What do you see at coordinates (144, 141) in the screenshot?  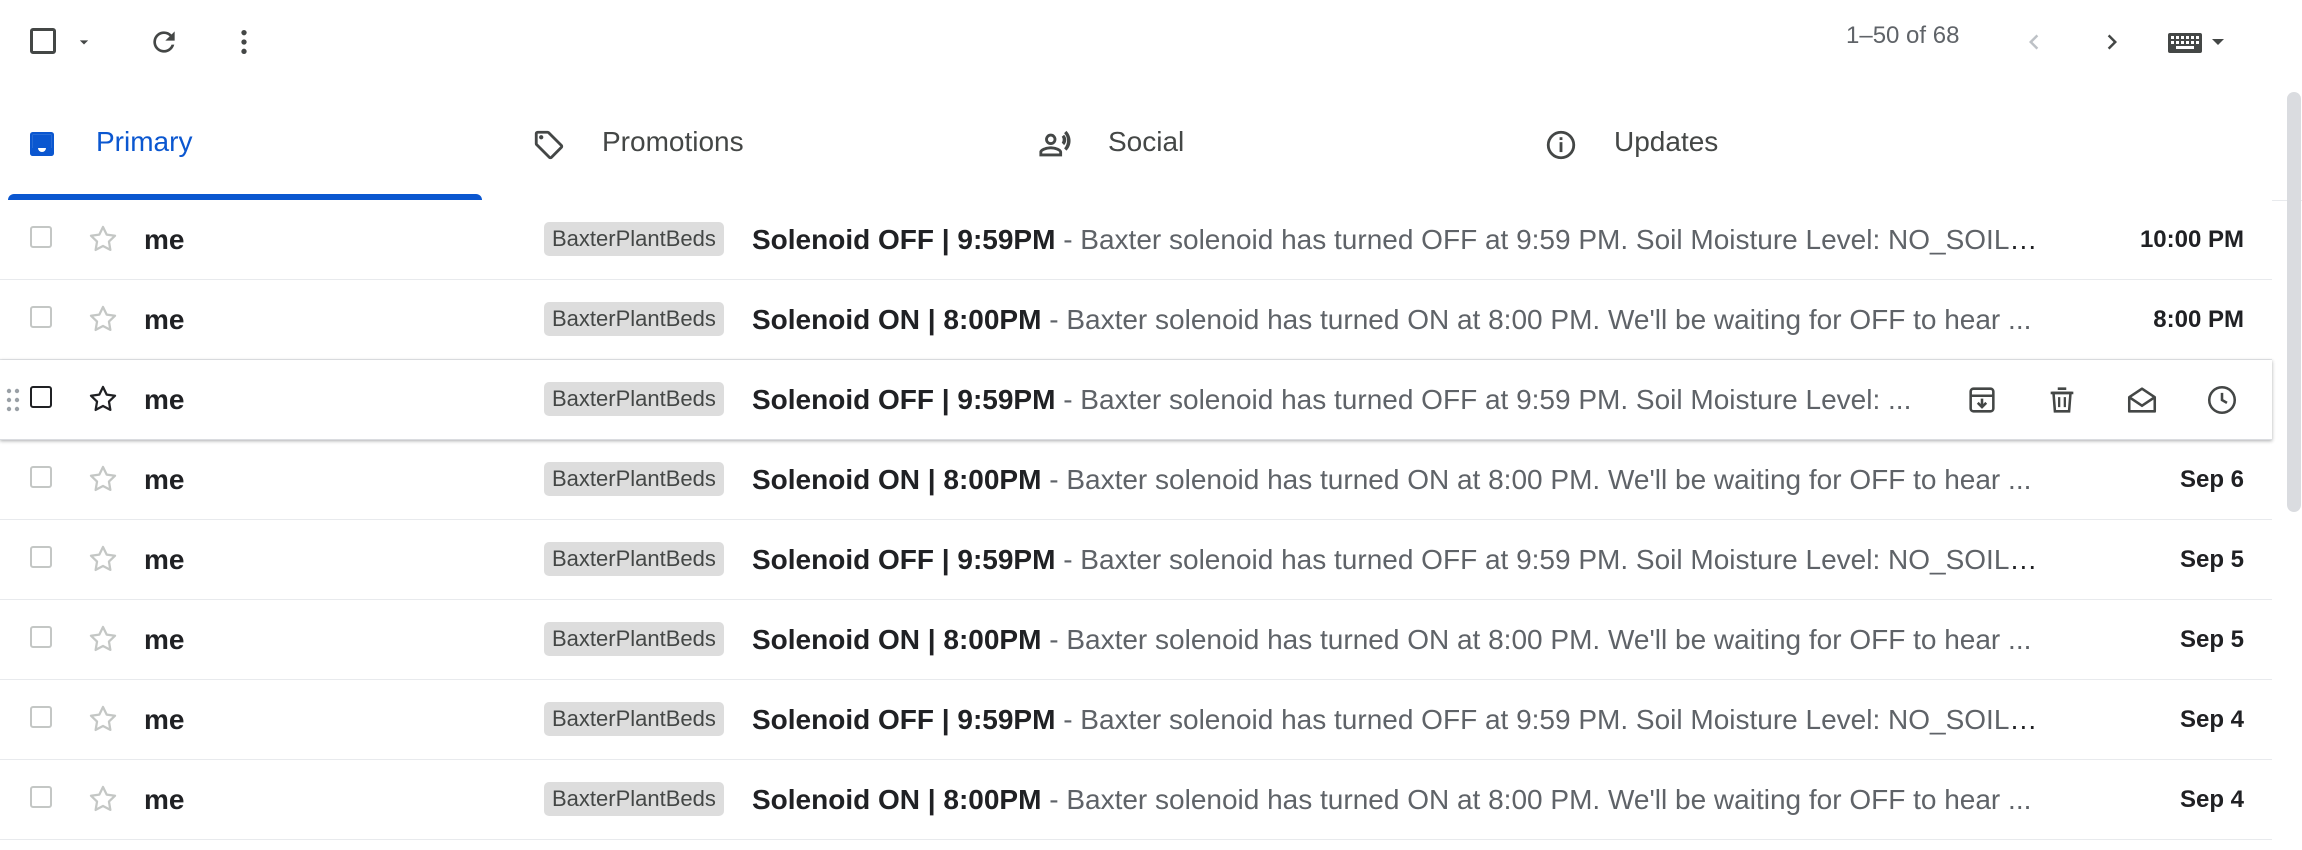 I see `tab-label: Primary` at bounding box center [144, 141].